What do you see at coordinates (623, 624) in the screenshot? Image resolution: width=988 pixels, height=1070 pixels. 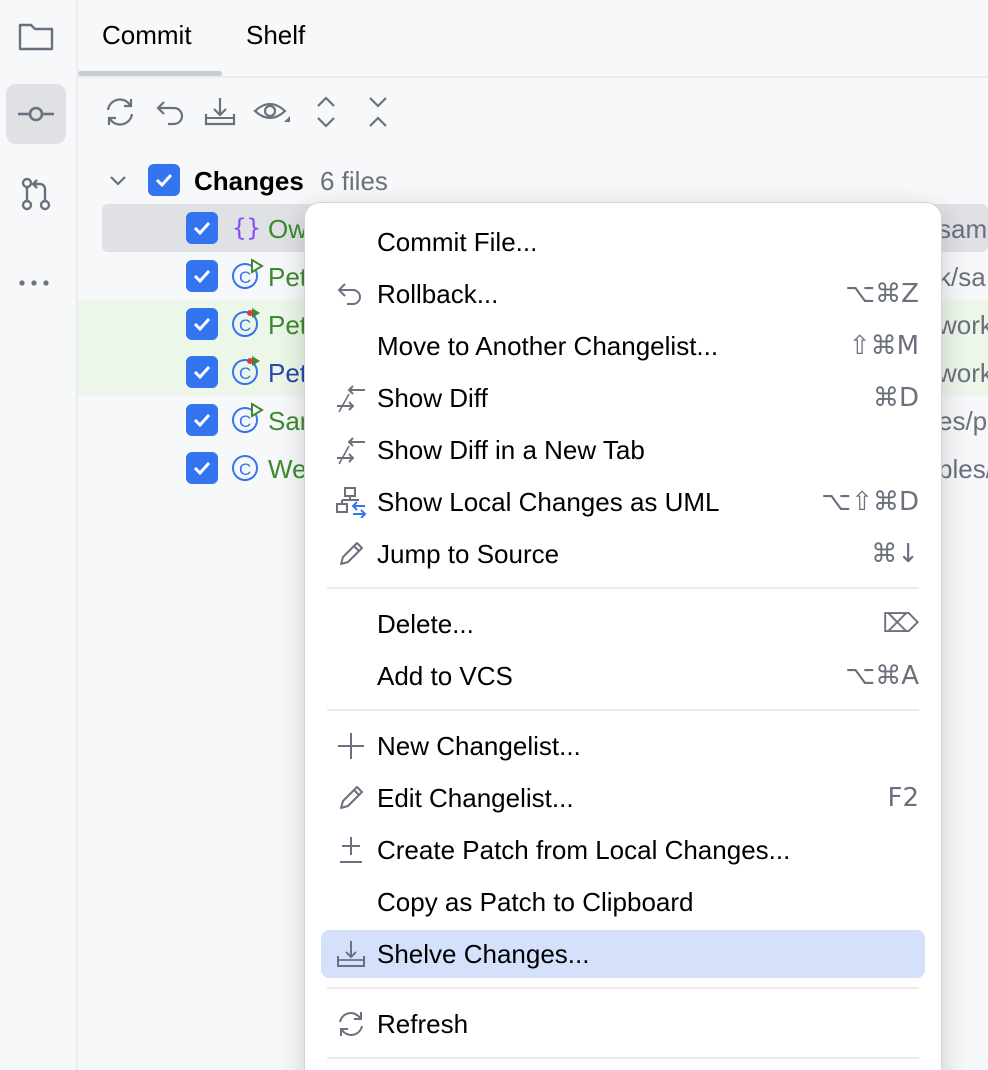 I see `menu-item-delete: Delete... ⌦` at bounding box center [623, 624].